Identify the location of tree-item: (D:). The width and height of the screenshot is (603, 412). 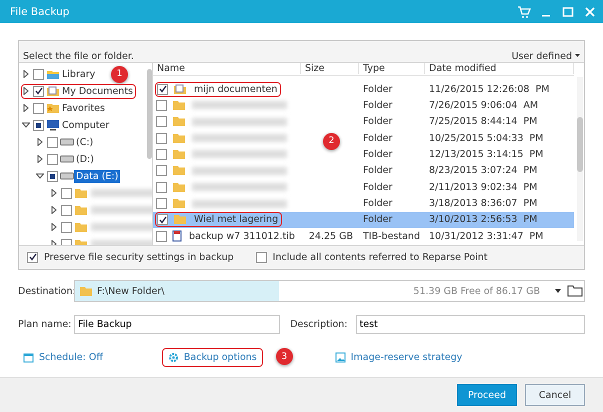
(85, 159).